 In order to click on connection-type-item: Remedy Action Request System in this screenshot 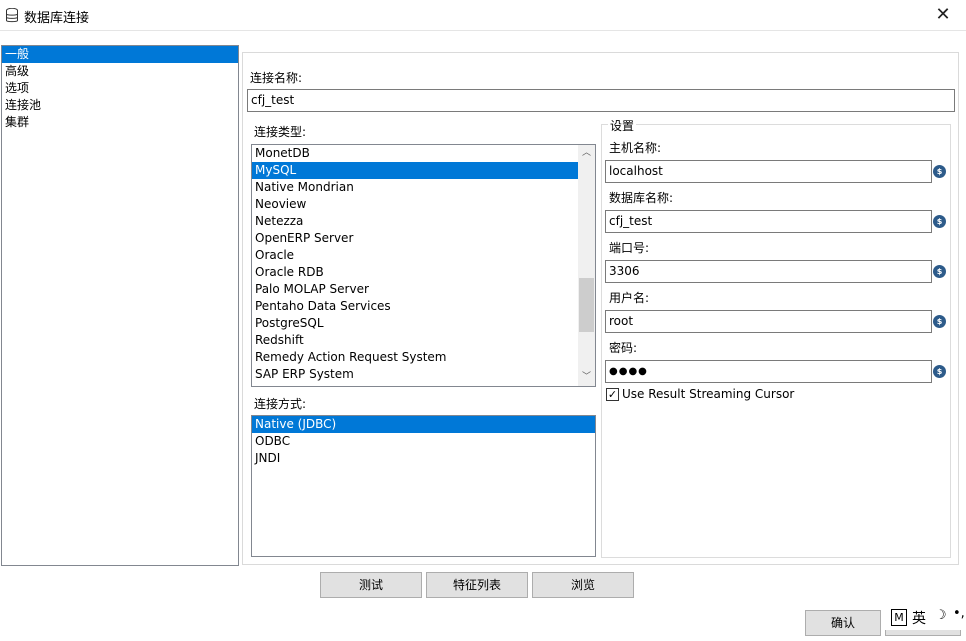, I will do `click(415, 357)`.